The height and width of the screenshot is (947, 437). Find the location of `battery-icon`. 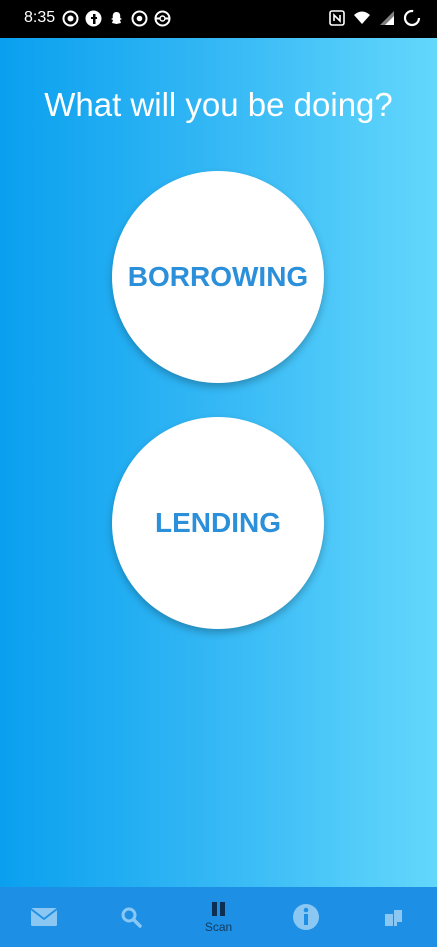

battery-icon is located at coordinates (412, 18).